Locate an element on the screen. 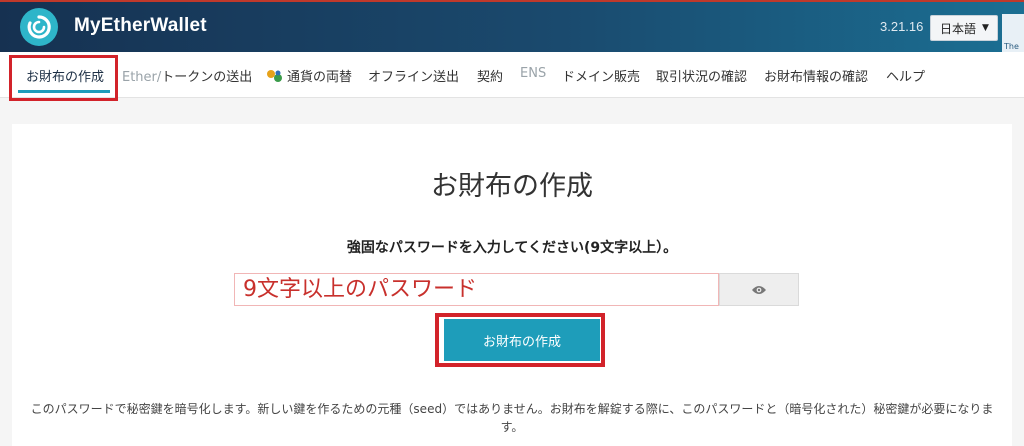 The height and width of the screenshot is (446, 1024). language-select: 日本語 ▼ is located at coordinates (964, 28).